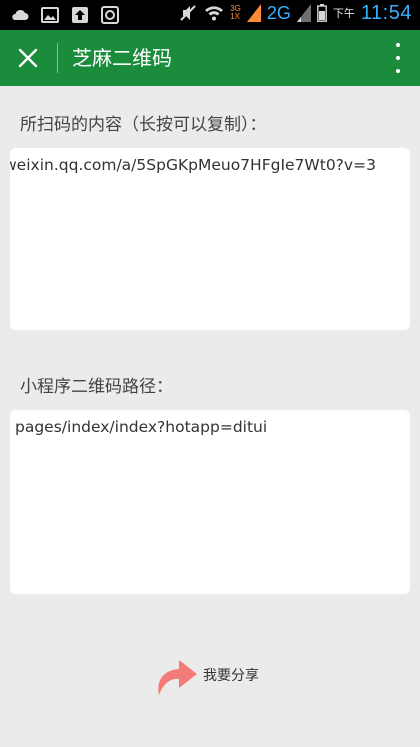  I want to click on status-bar-system: 3G 1X 2G 下午 11:54, so click(295, 13).